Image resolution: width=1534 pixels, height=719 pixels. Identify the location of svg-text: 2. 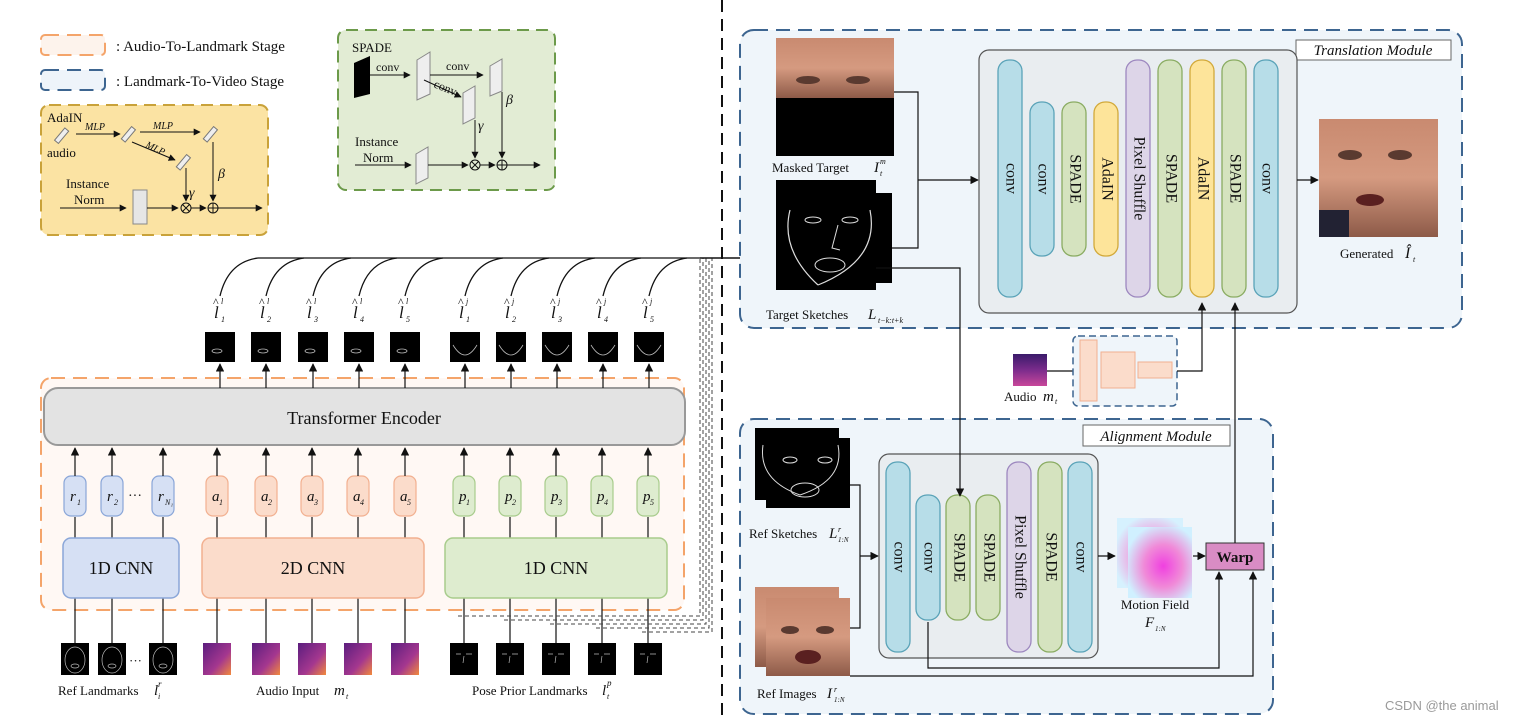
(514, 319).